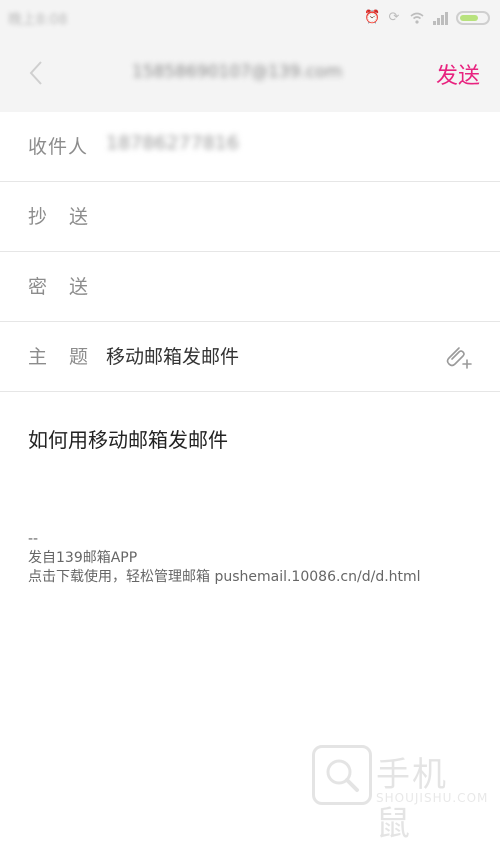  I want to click on watermark-subtext: SHOUJISHU.COM, so click(432, 798).